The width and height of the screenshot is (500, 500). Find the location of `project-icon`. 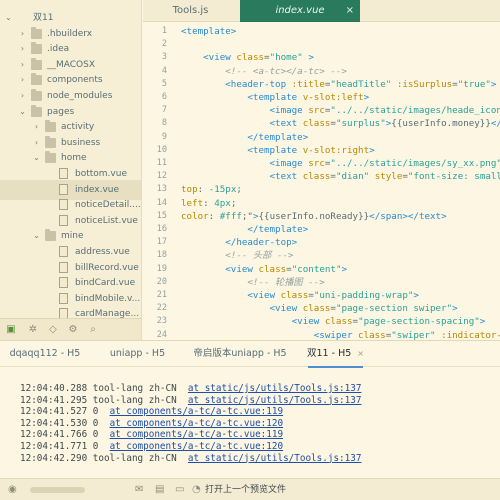

project-icon is located at coordinates (22, 18).